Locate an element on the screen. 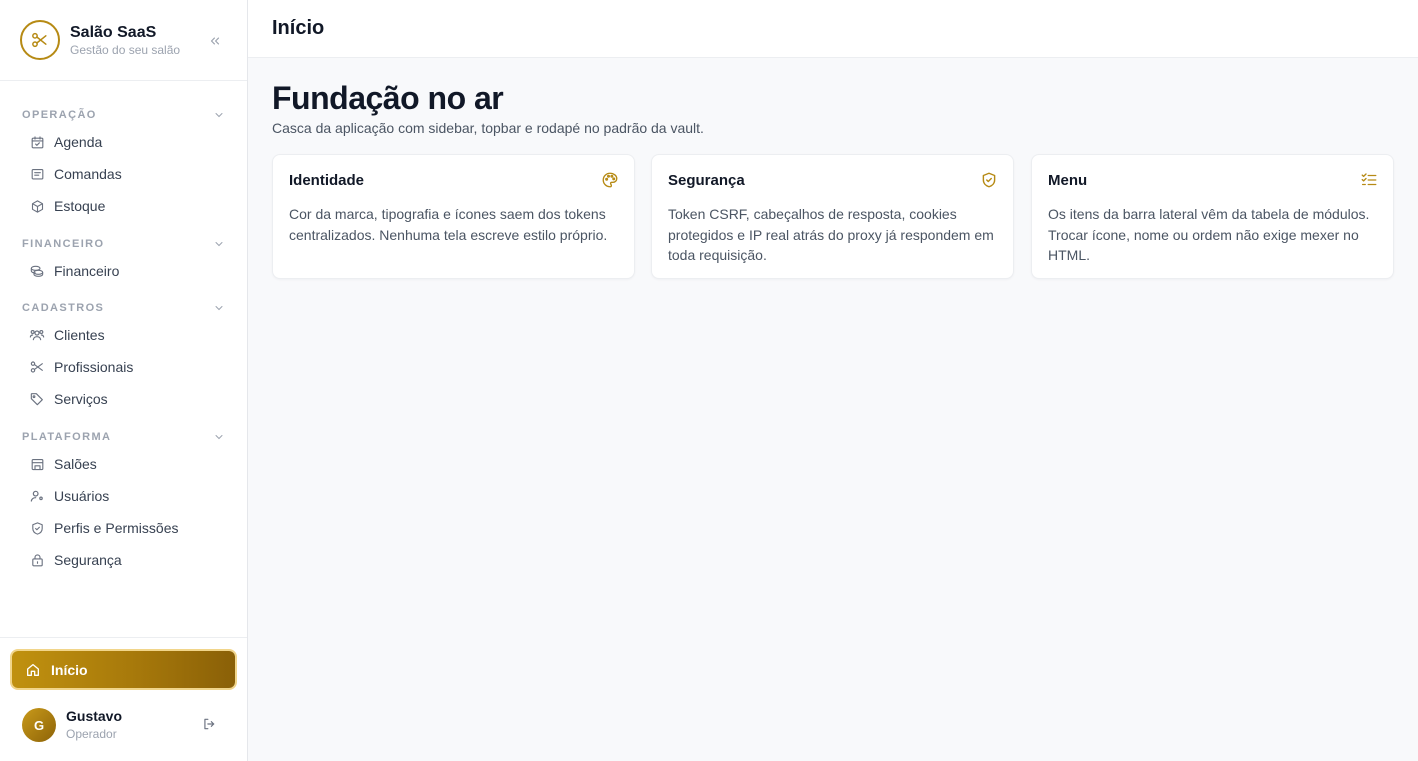 The height and width of the screenshot is (761, 1418). users-icon is located at coordinates (37, 335).